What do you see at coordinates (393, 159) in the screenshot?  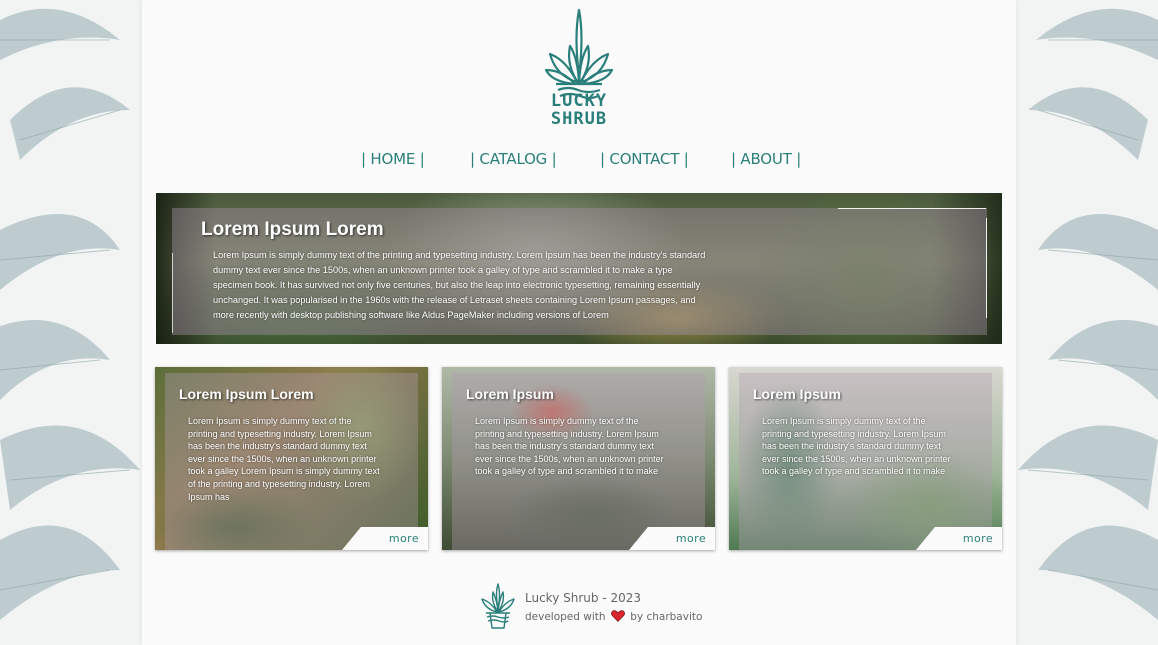 I see `nav-home: | HOME |` at bounding box center [393, 159].